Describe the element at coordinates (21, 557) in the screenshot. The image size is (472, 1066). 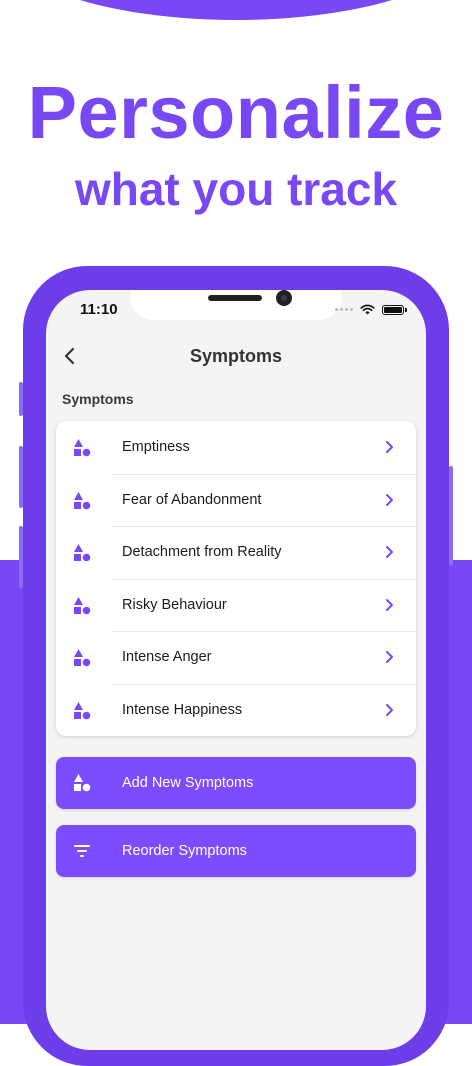
I see `phone-volume-down-button` at that location.